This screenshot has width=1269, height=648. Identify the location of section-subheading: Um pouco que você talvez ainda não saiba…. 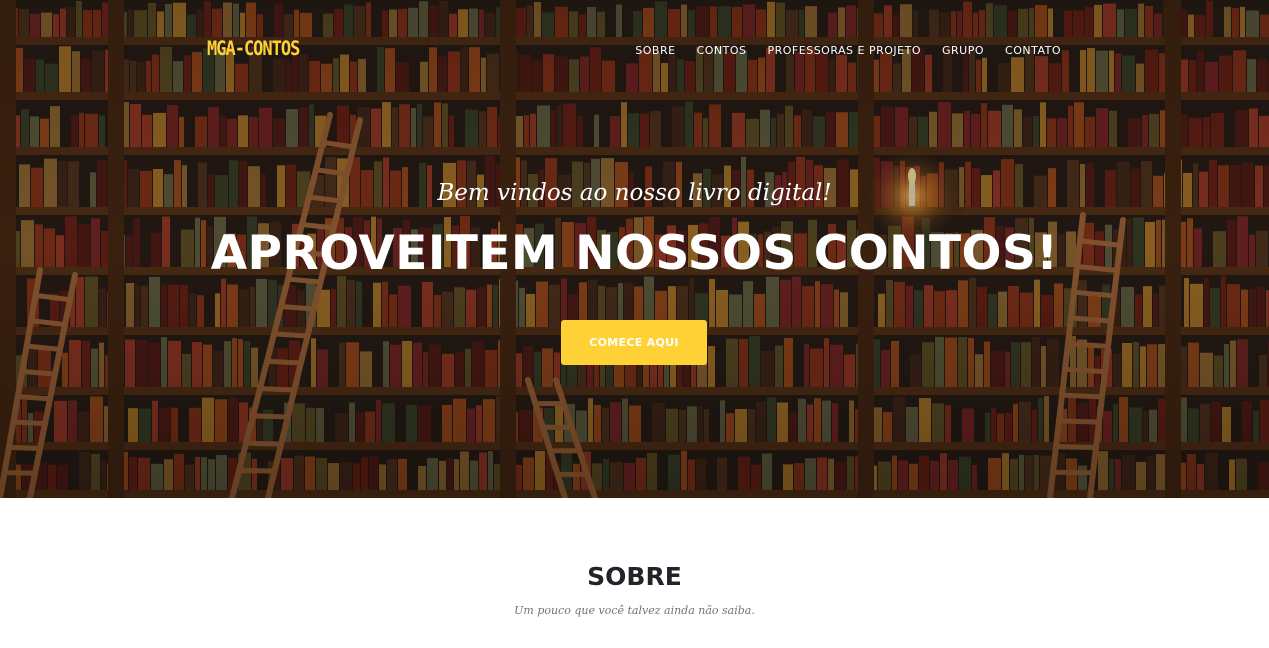
(634, 610).